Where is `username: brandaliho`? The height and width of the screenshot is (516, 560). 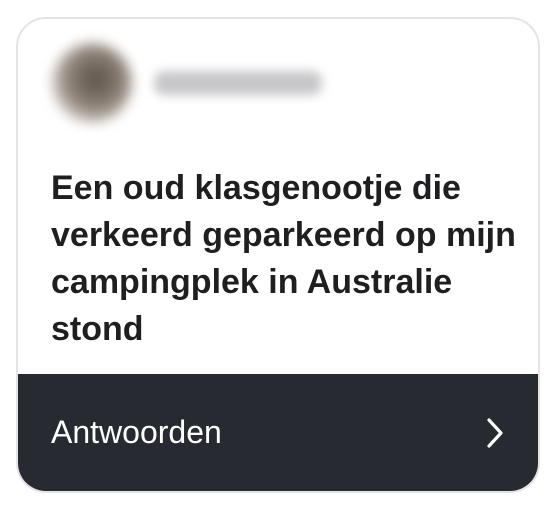
username: brandaliho is located at coordinates (238, 83).